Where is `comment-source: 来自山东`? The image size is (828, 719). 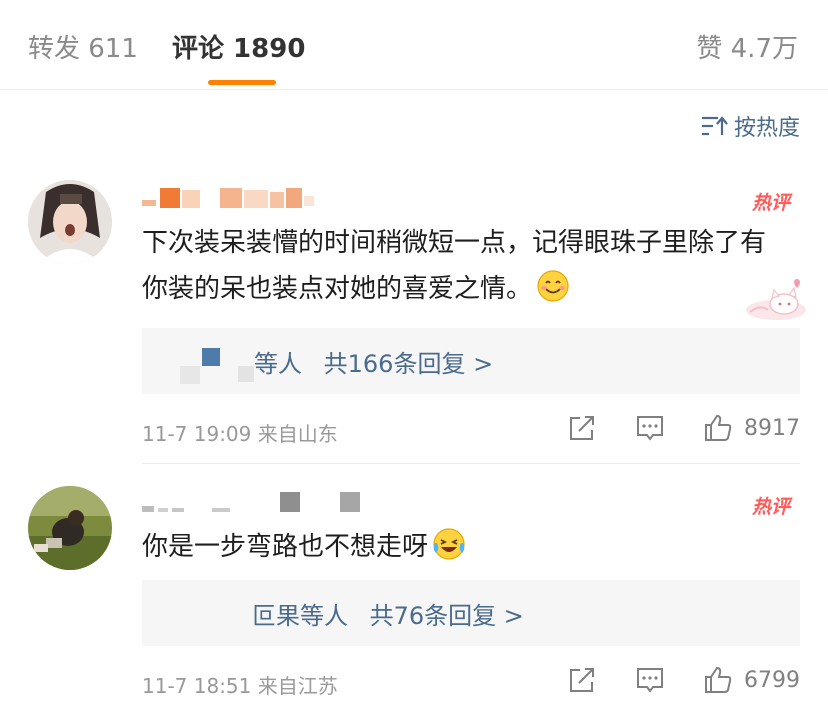 comment-source: 来自山东 is located at coordinates (297, 434).